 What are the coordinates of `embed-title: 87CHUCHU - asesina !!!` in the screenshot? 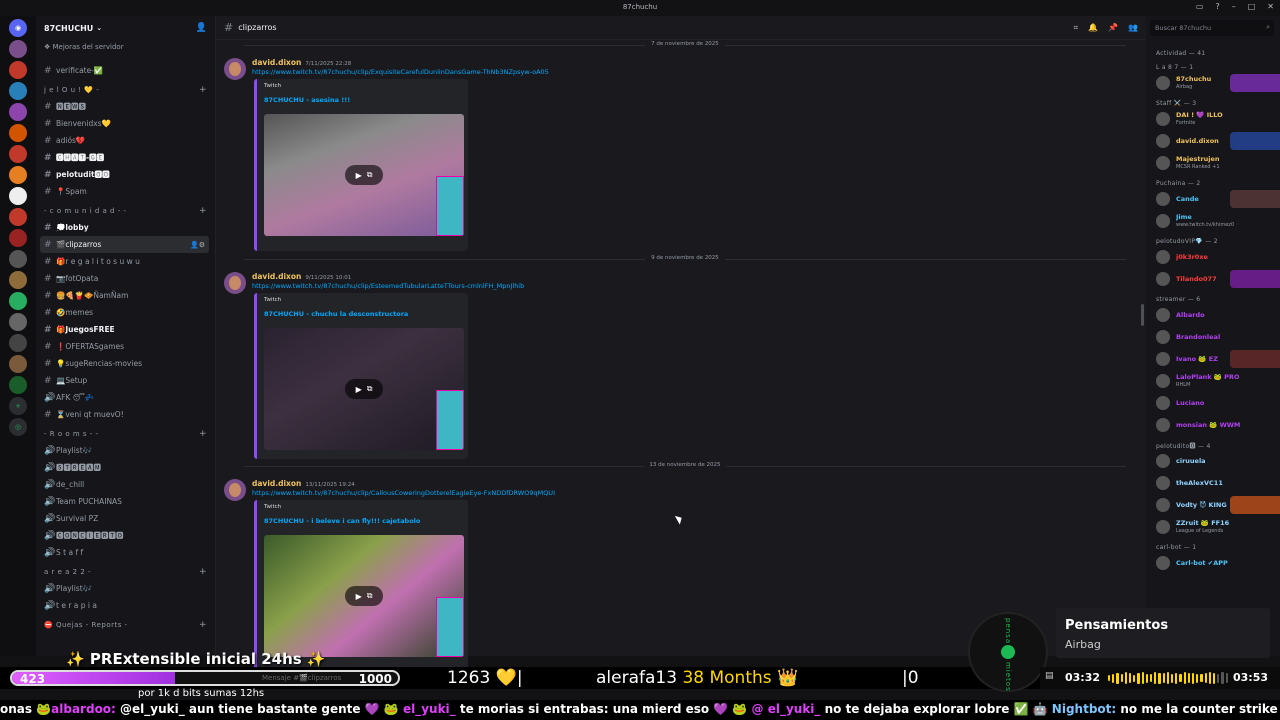 It's located at (307, 100).